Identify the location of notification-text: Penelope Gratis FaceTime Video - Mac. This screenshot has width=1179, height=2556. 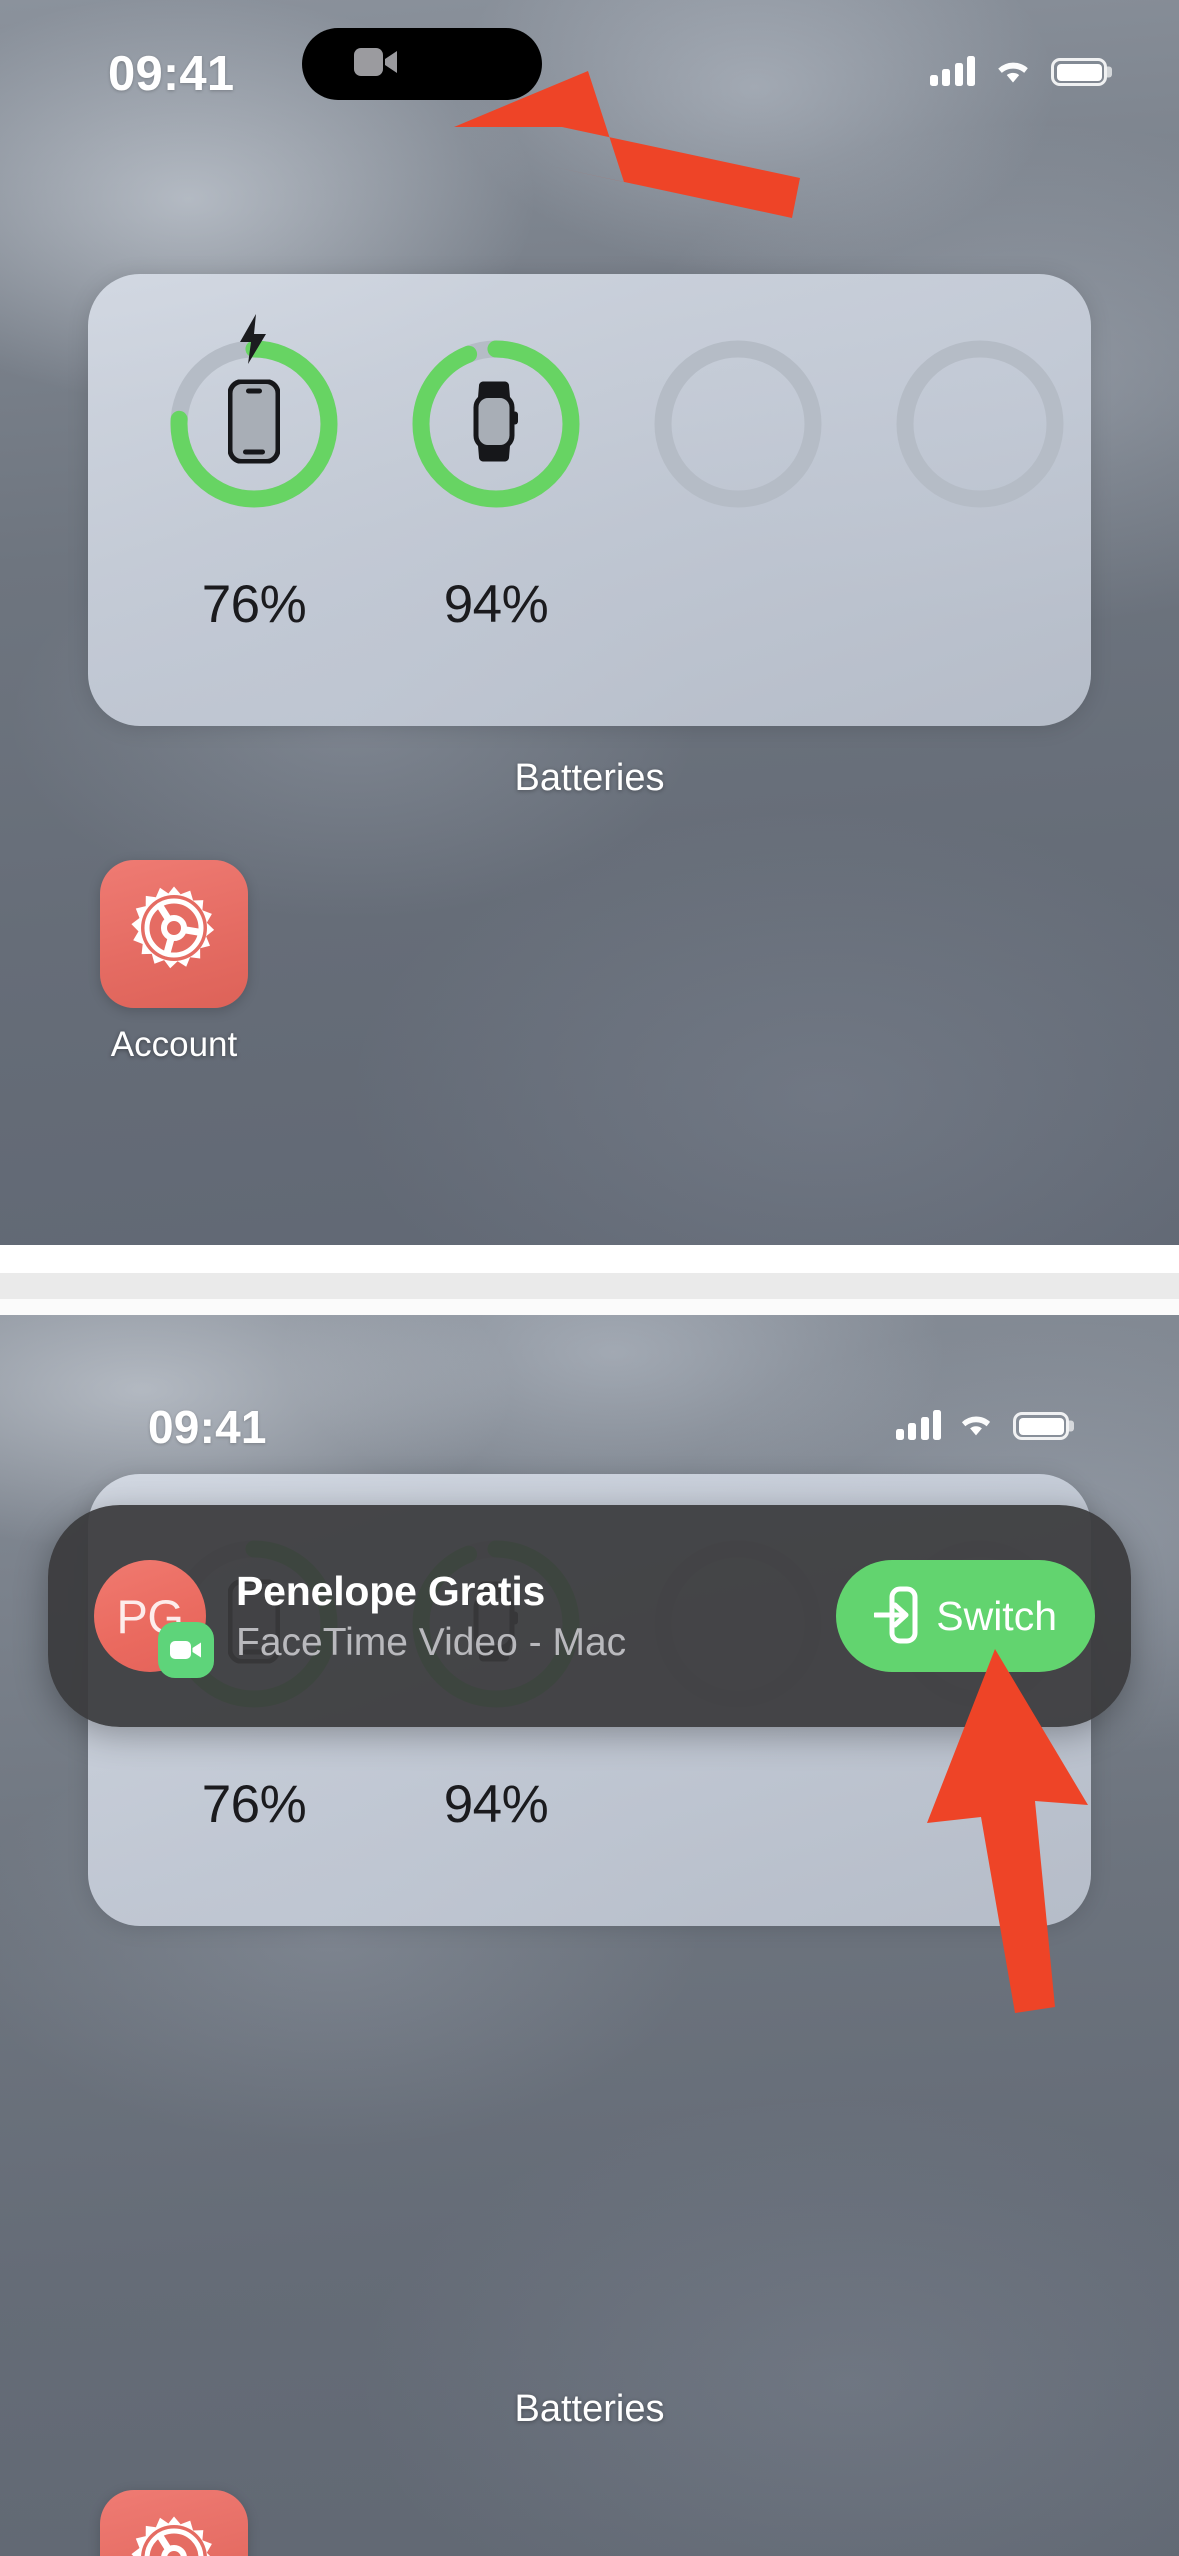
(536, 1616).